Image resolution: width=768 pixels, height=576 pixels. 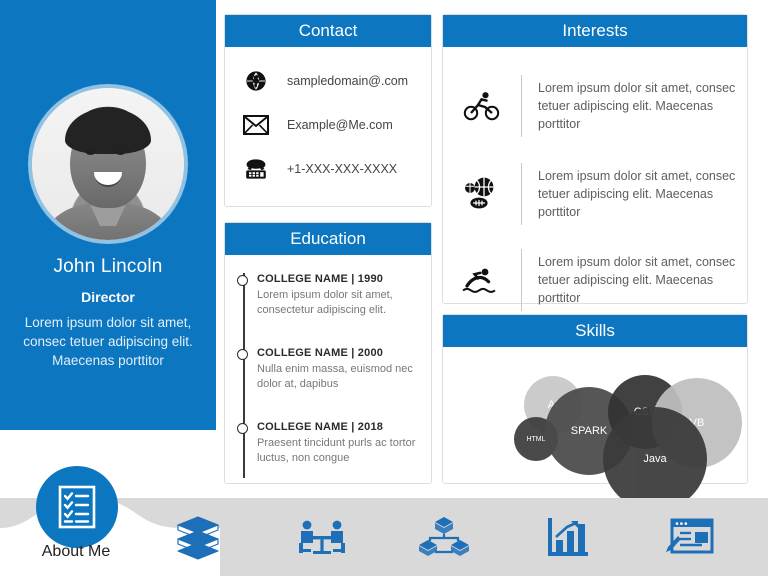 I want to click on portrait-eye-right, so click(x=120, y=152).